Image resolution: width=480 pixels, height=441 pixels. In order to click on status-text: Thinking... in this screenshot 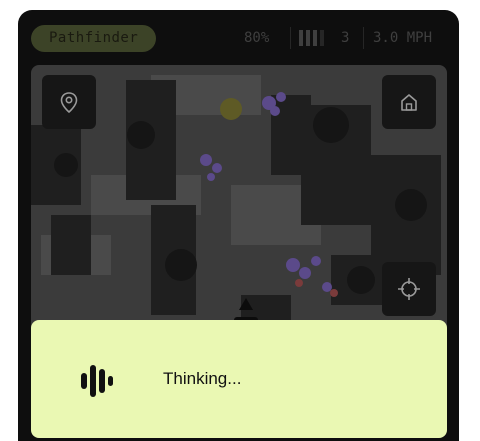, I will do `click(202, 378)`.